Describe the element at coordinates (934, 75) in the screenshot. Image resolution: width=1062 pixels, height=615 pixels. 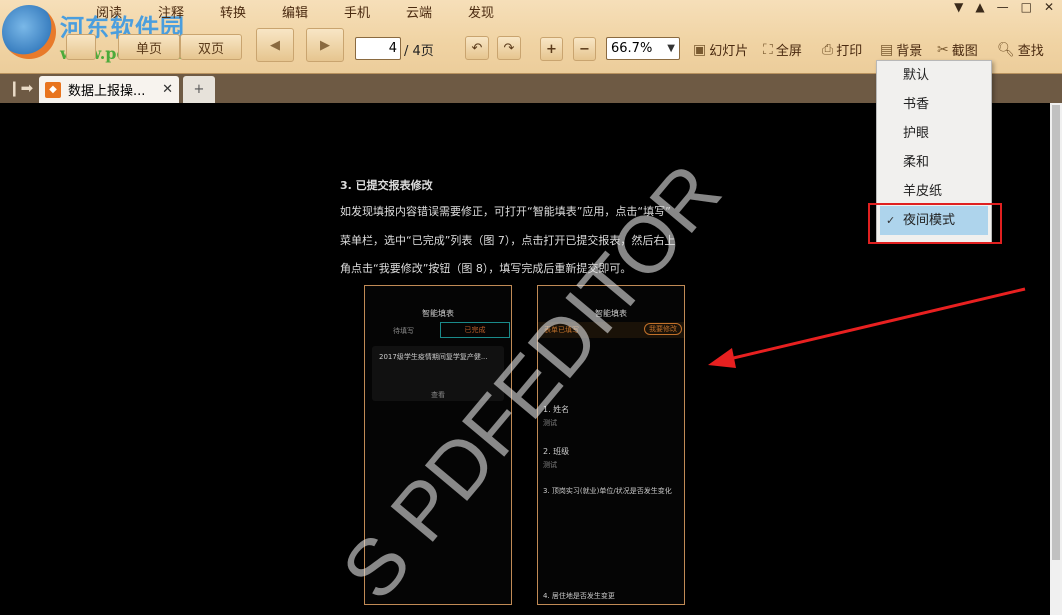
I see `bg-option-default: 默认` at that location.